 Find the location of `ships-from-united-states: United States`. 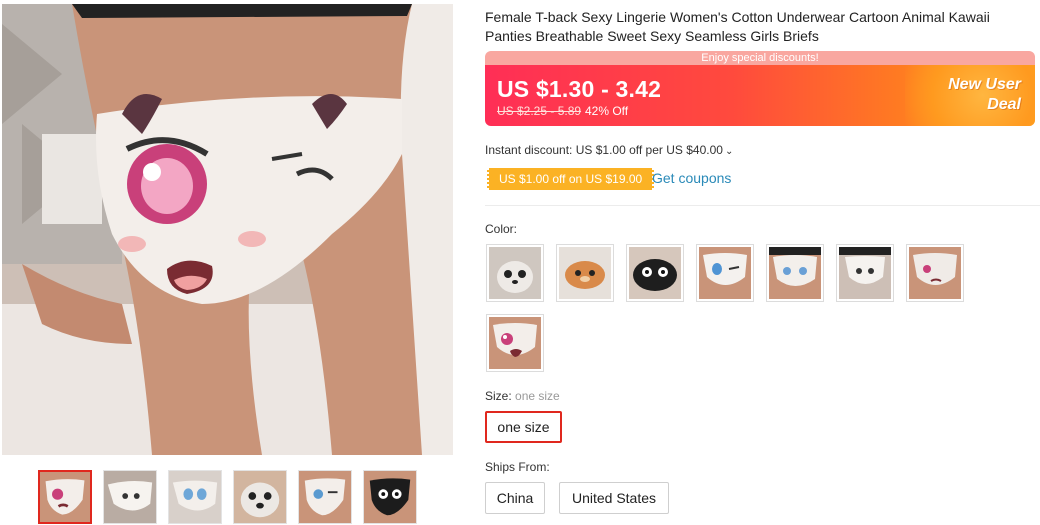

ships-from-united-states: United States is located at coordinates (614, 498).